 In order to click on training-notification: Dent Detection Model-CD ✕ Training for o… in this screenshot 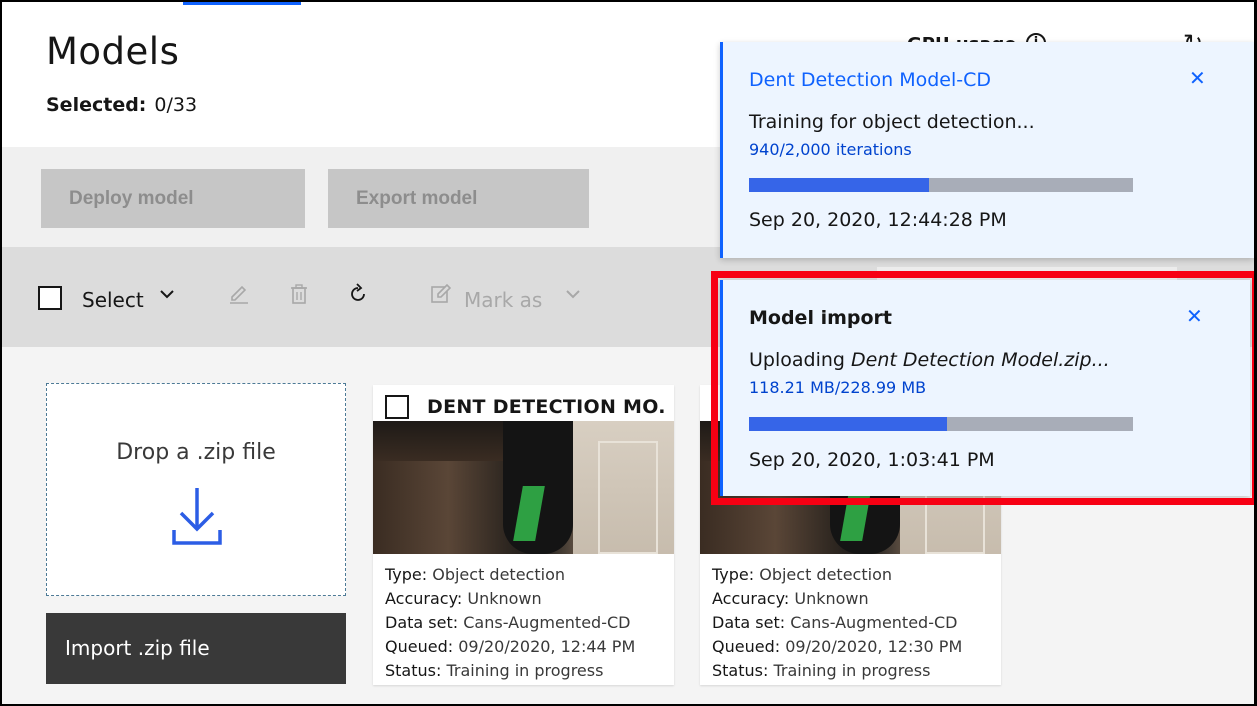, I will do `click(987, 150)`.